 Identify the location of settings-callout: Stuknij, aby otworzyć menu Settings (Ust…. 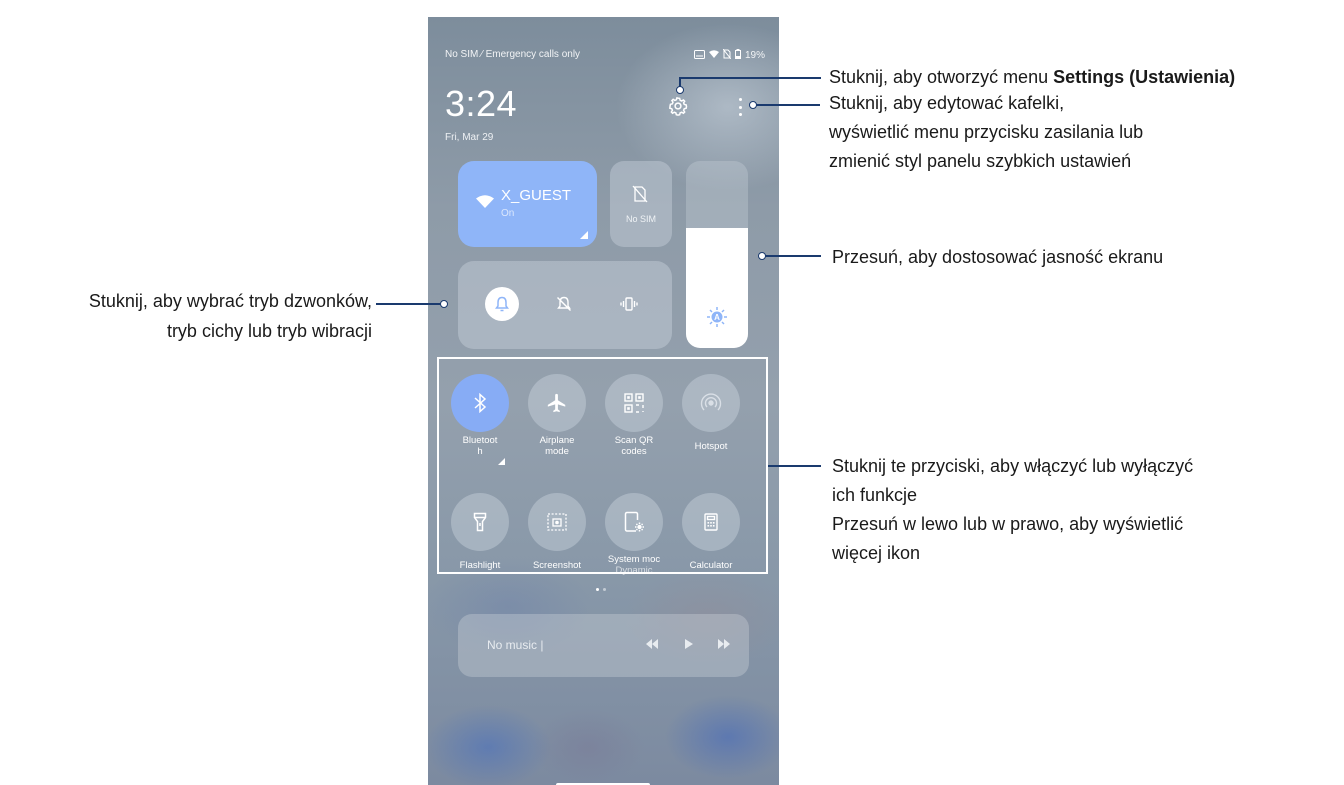
(1032, 77).